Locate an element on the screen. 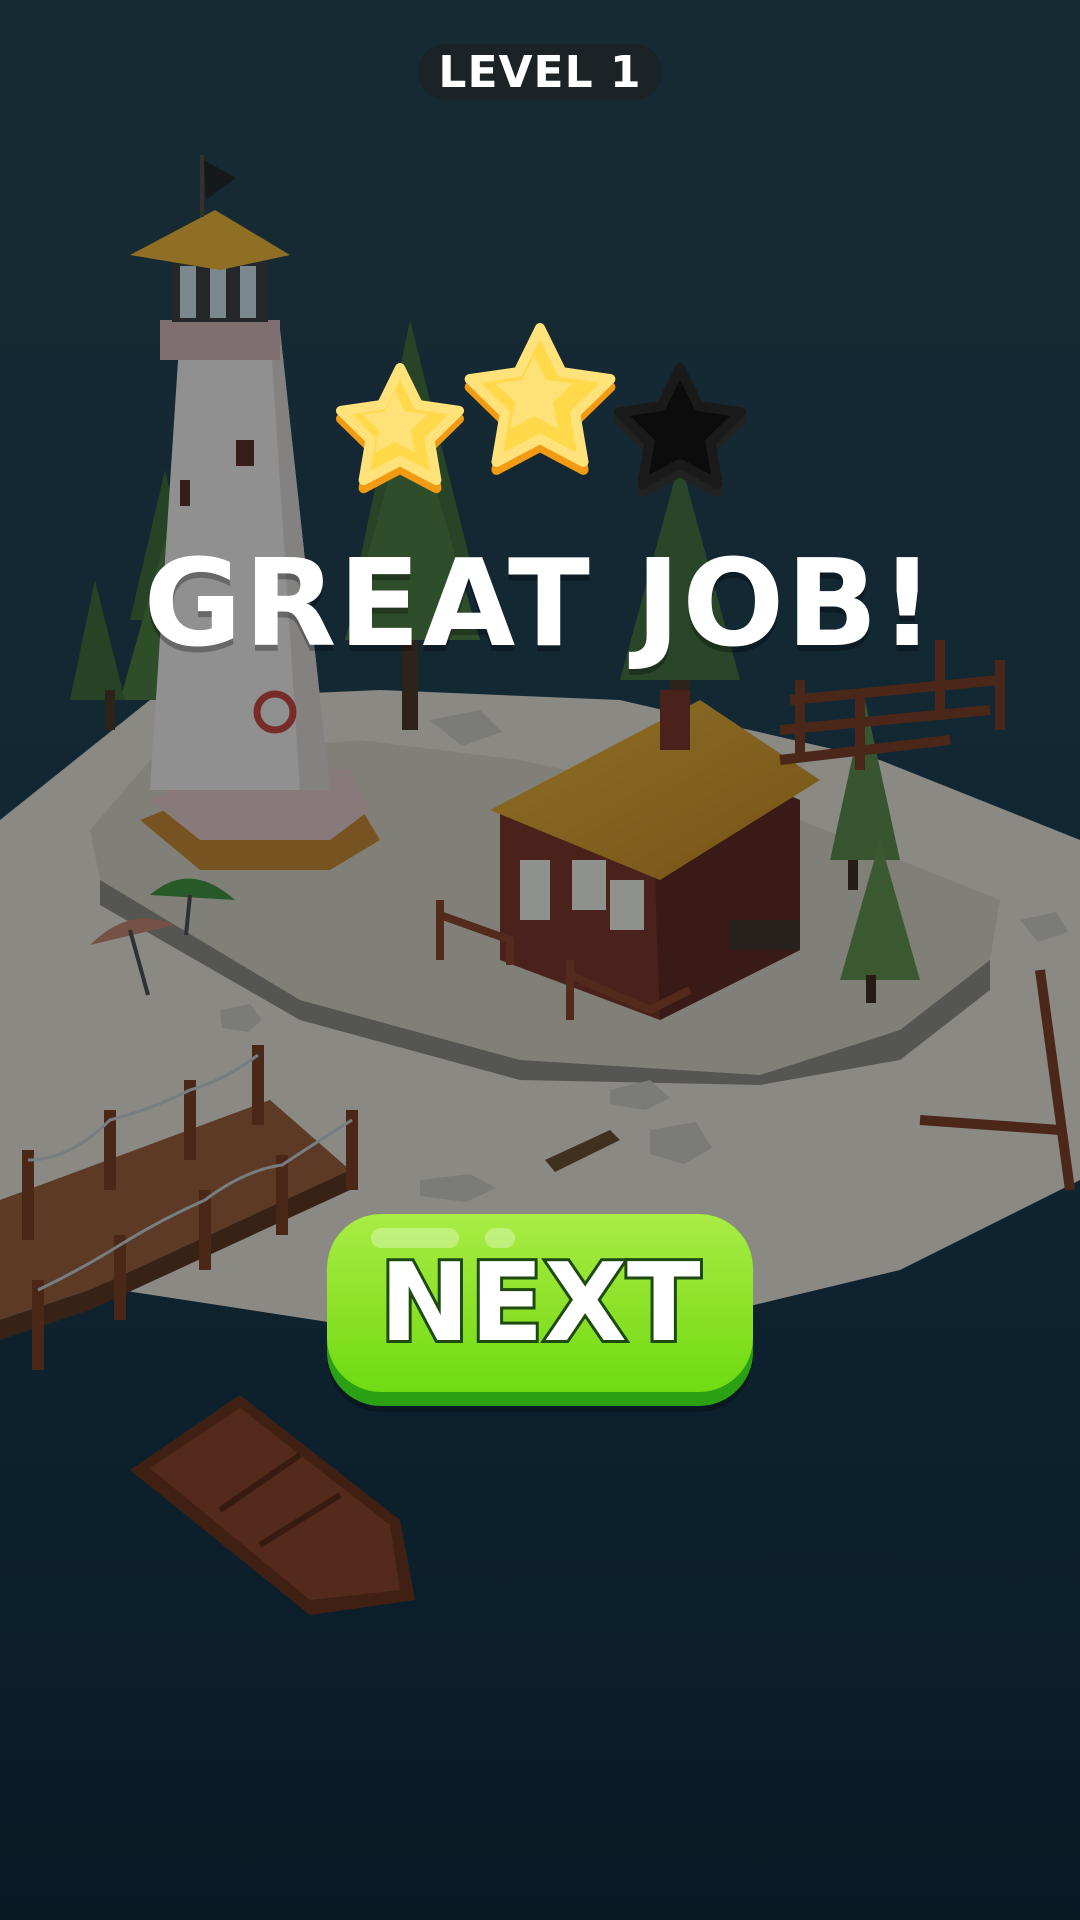 This screenshot has height=1920, width=1080. next-button: NEXT is located at coordinates (540, 1310).